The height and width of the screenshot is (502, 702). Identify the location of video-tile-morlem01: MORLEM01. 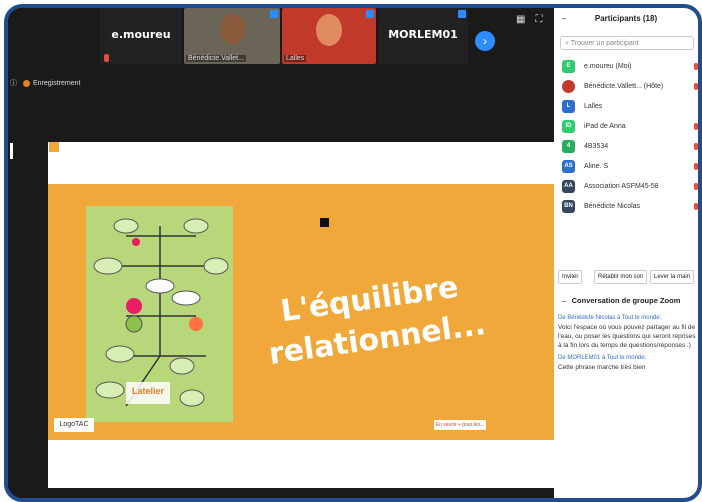
(423, 36).